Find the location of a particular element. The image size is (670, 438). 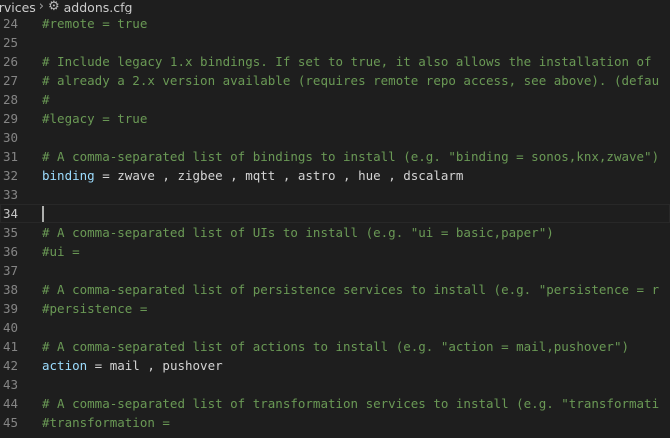

line-content: #transformation = is located at coordinates (106, 422).